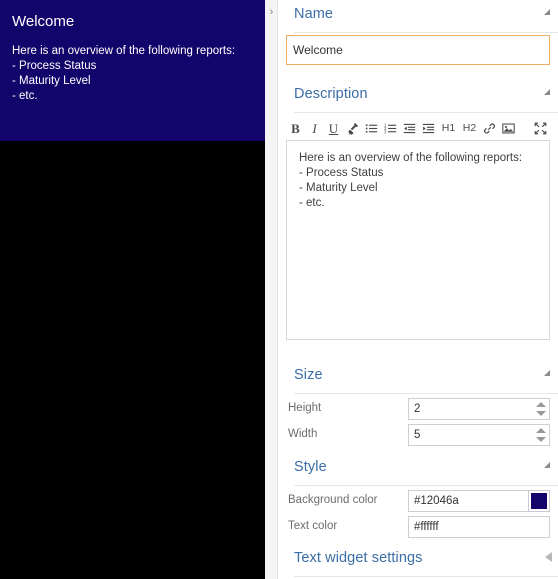 This screenshot has width=558, height=579. What do you see at coordinates (489, 128) in the screenshot?
I see `link-icon` at bounding box center [489, 128].